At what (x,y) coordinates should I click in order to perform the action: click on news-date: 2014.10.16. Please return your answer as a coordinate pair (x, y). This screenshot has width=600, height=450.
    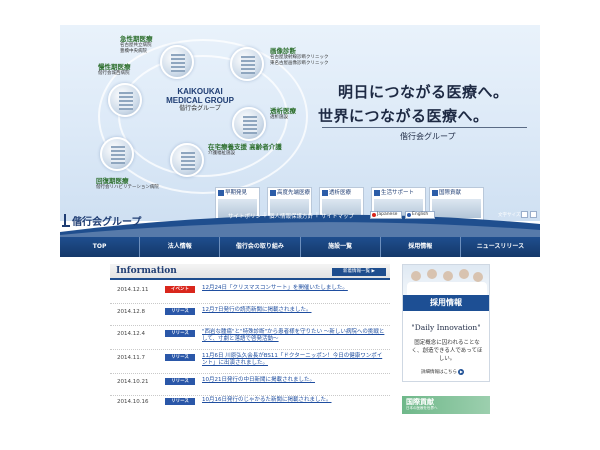
    Looking at the image, I should click on (133, 402).